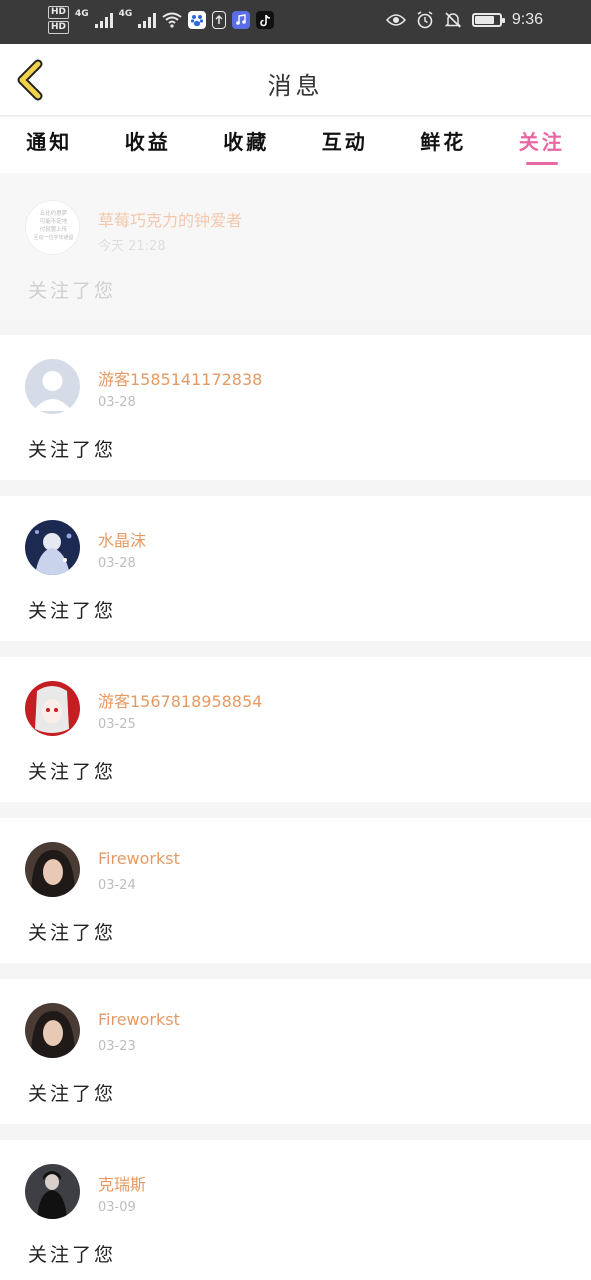  What do you see at coordinates (180, 700) in the screenshot?
I see `username: 游客1567818958854` at bounding box center [180, 700].